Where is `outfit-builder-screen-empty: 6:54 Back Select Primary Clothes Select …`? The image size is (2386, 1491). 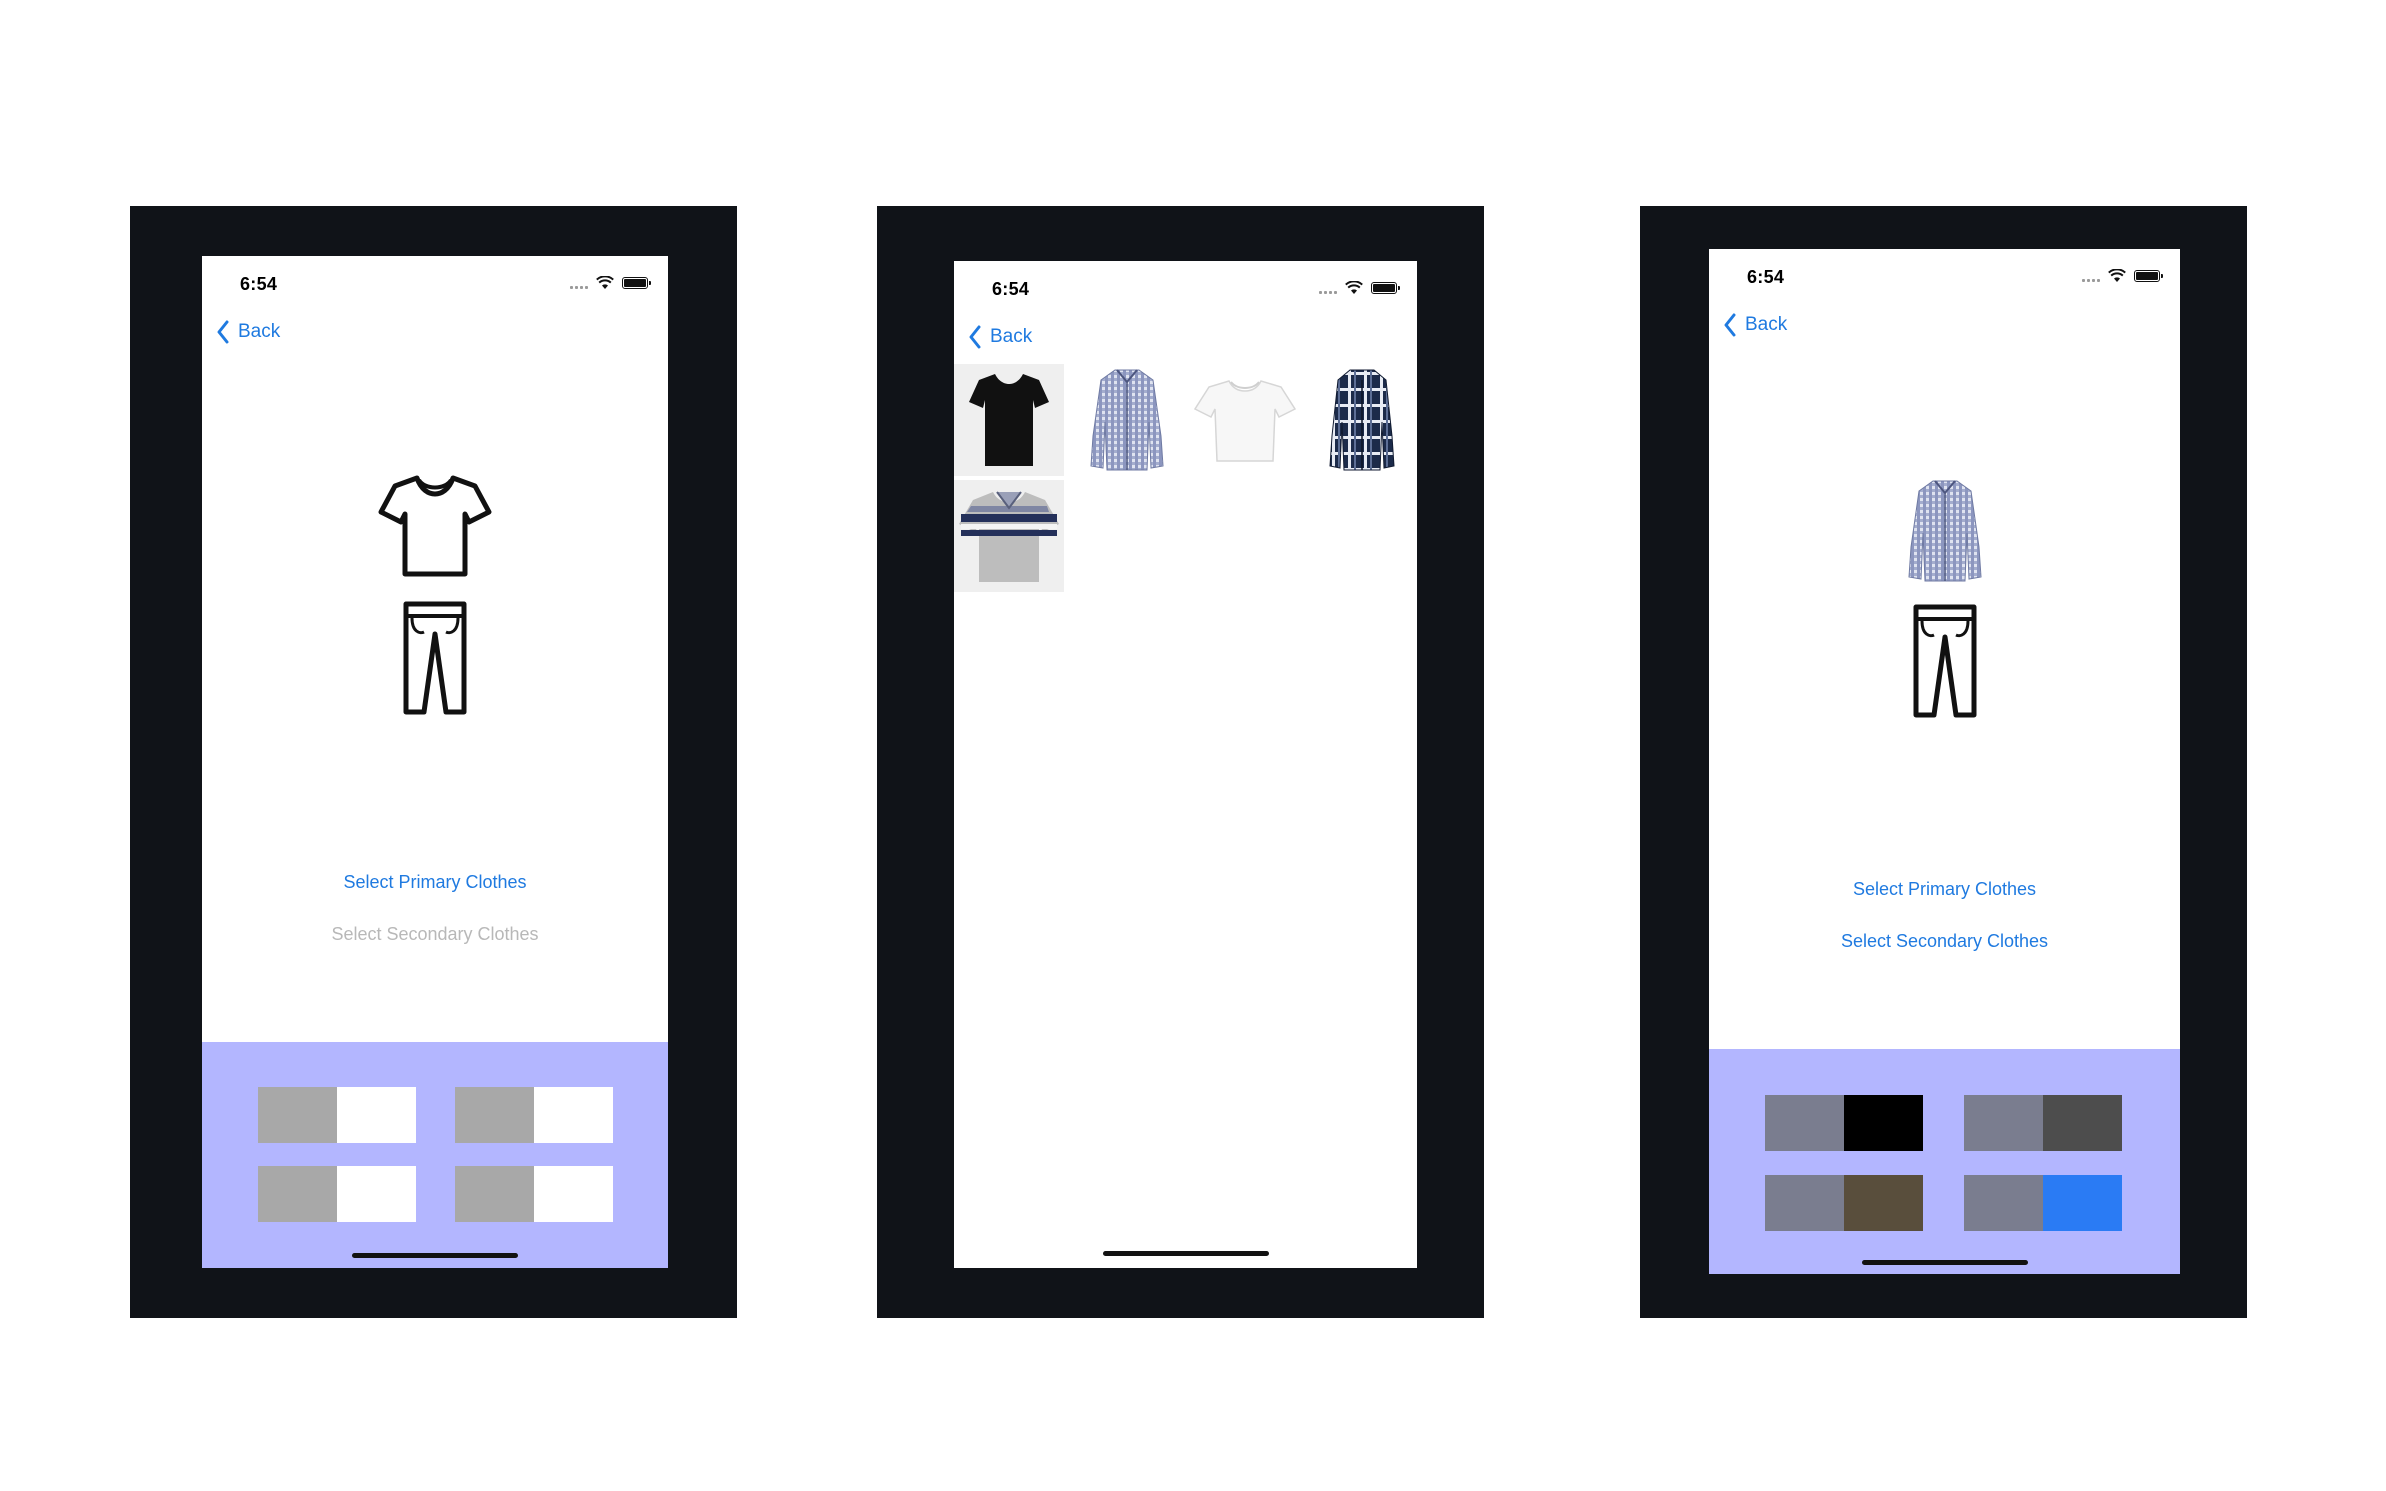
outfit-builder-screen-empty: 6:54 Back Select Primary Clothes Select … is located at coordinates (435, 762).